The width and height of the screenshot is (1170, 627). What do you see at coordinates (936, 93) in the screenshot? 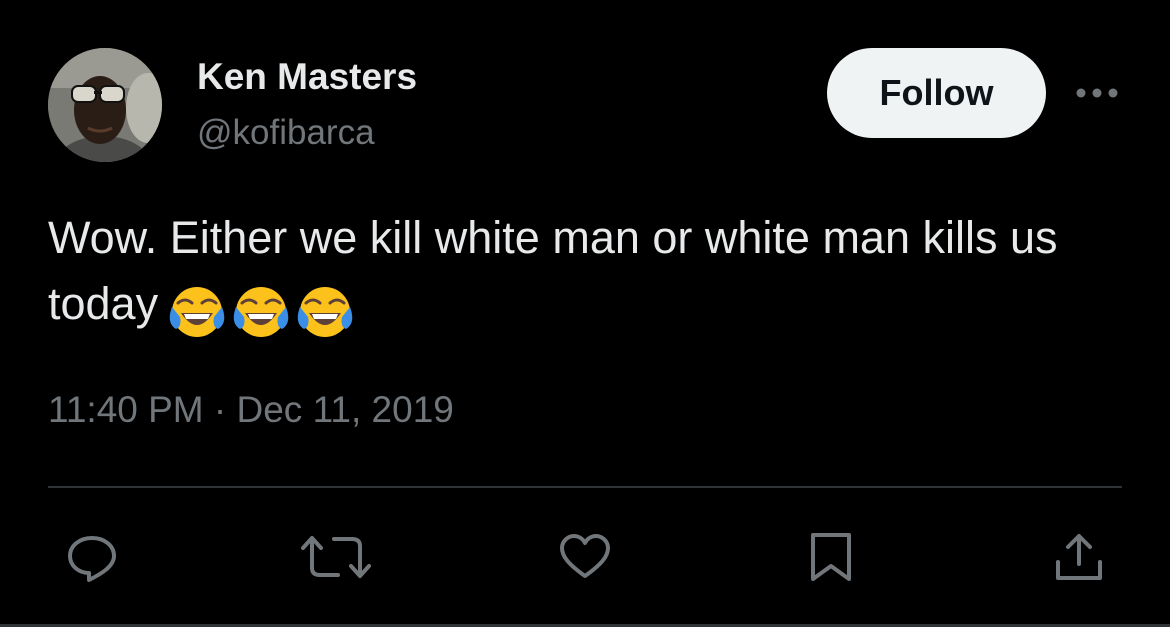
I see `follow-button: Follow` at bounding box center [936, 93].